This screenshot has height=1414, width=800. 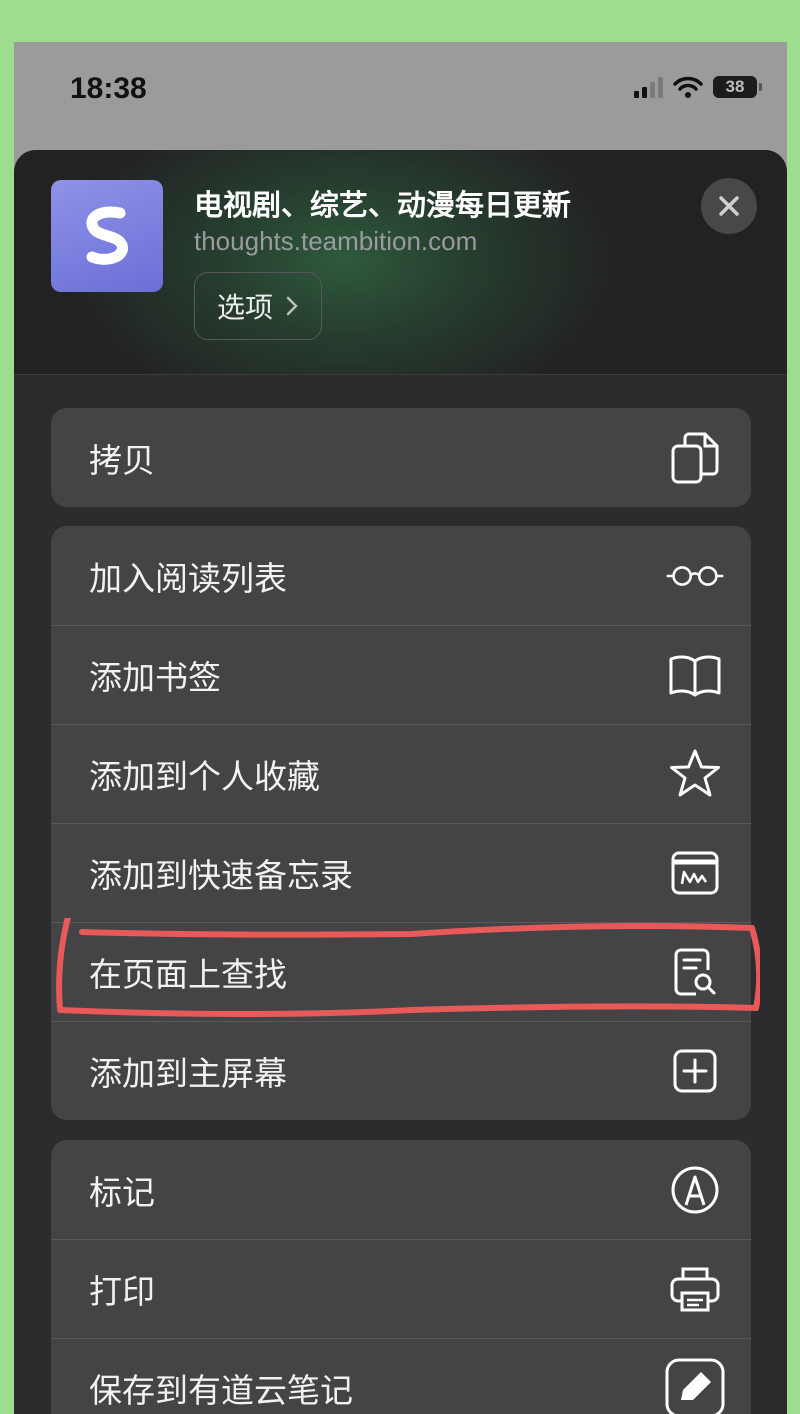 What do you see at coordinates (695, 675) in the screenshot?
I see `book-icon` at bounding box center [695, 675].